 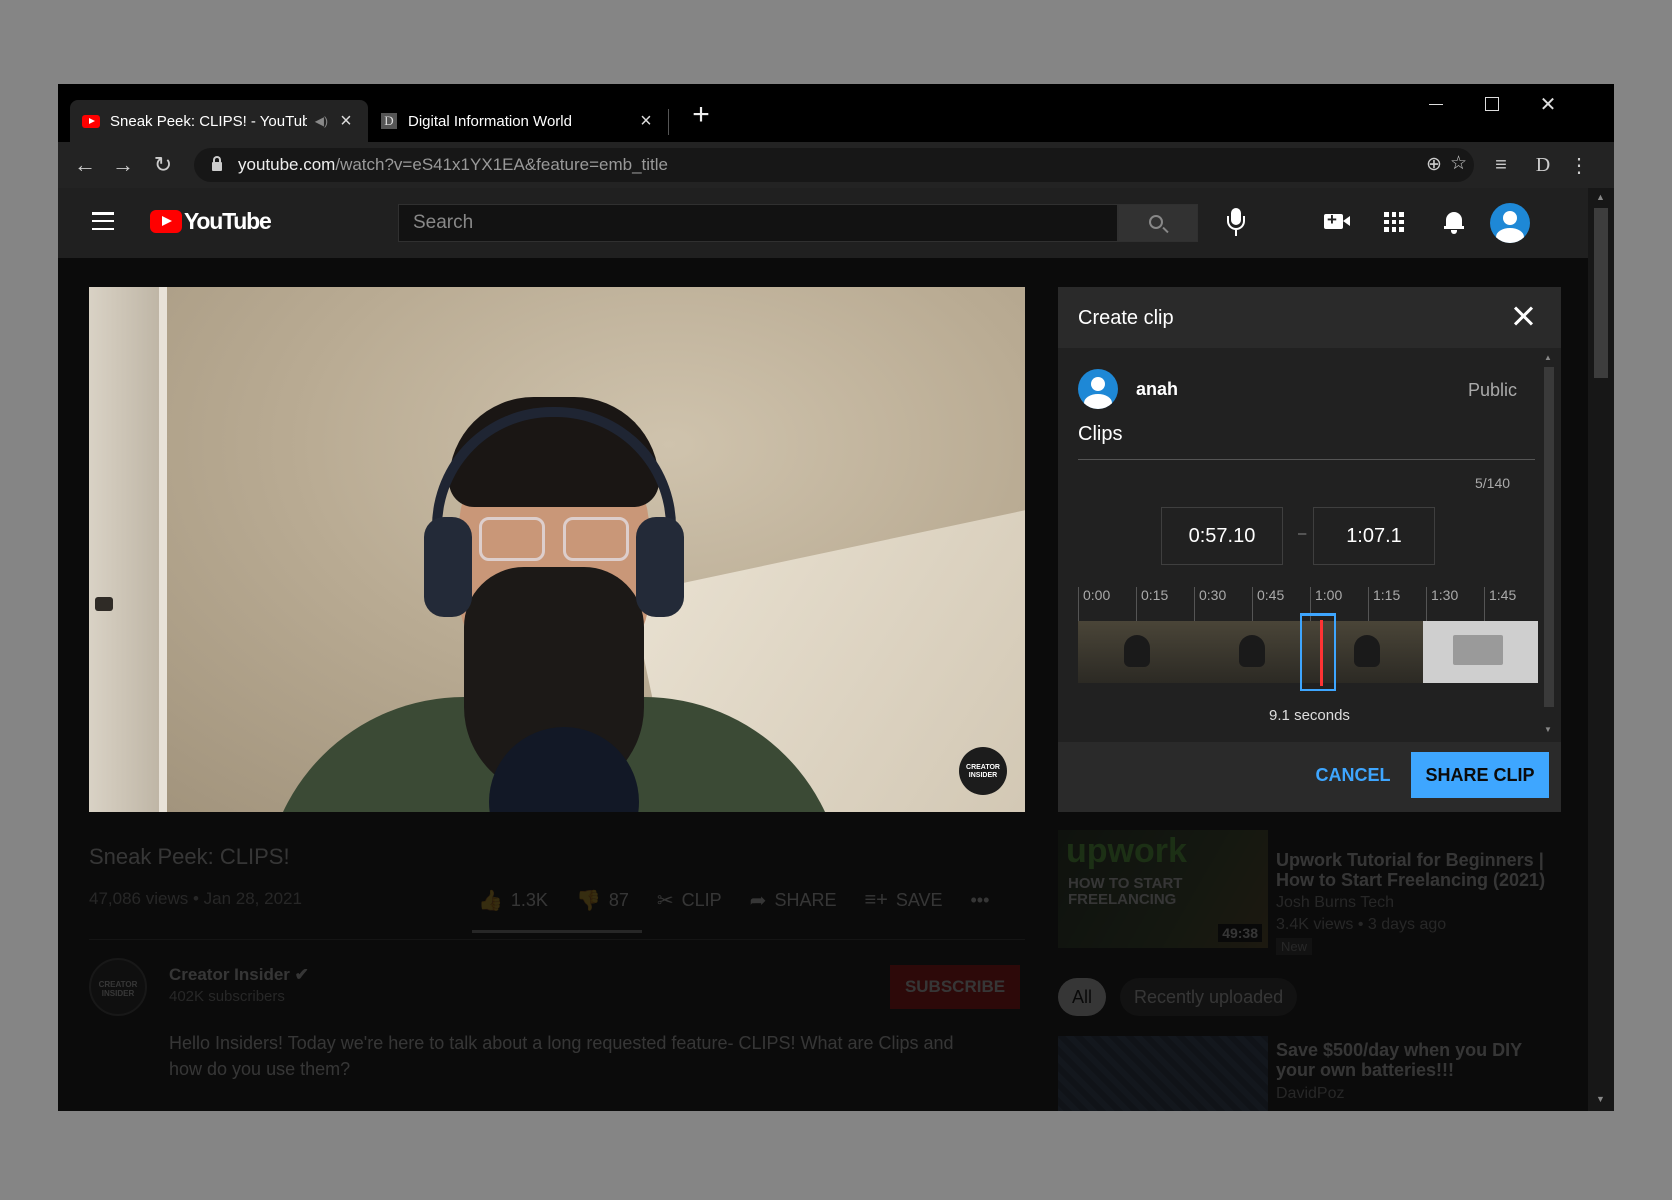 What do you see at coordinates (1501, 165) in the screenshot?
I see `media-control-icon: ≡` at bounding box center [1501, 165].